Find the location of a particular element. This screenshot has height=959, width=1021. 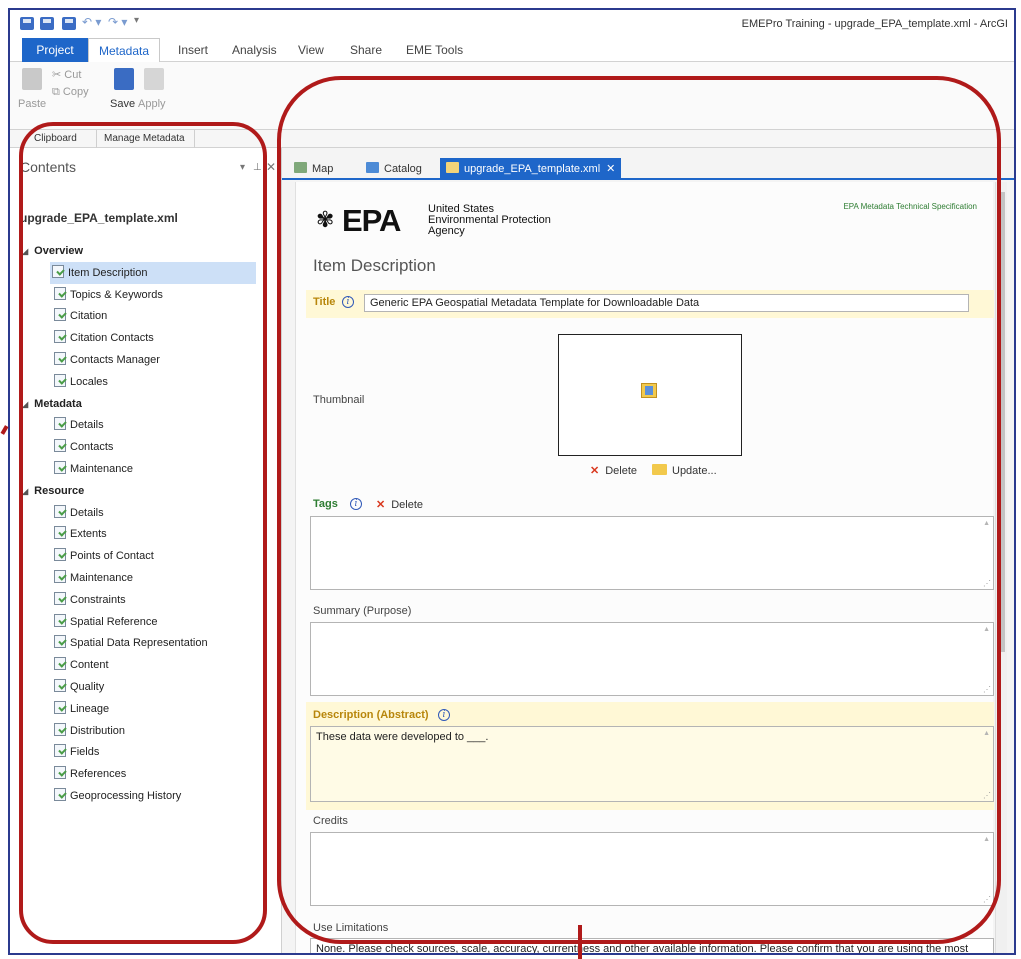

tree-item-constraints: Constraints is located at coordinates (89, 600).